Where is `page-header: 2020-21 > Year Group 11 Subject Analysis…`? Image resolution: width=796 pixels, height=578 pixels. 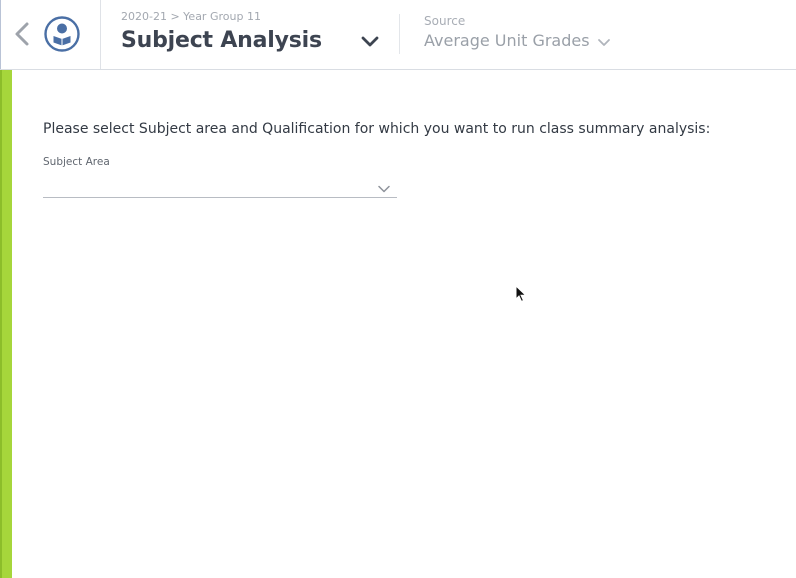 page-header: 2020-21 > Year Group 11 Subject Analysis… is located at coordinates (398, 35).